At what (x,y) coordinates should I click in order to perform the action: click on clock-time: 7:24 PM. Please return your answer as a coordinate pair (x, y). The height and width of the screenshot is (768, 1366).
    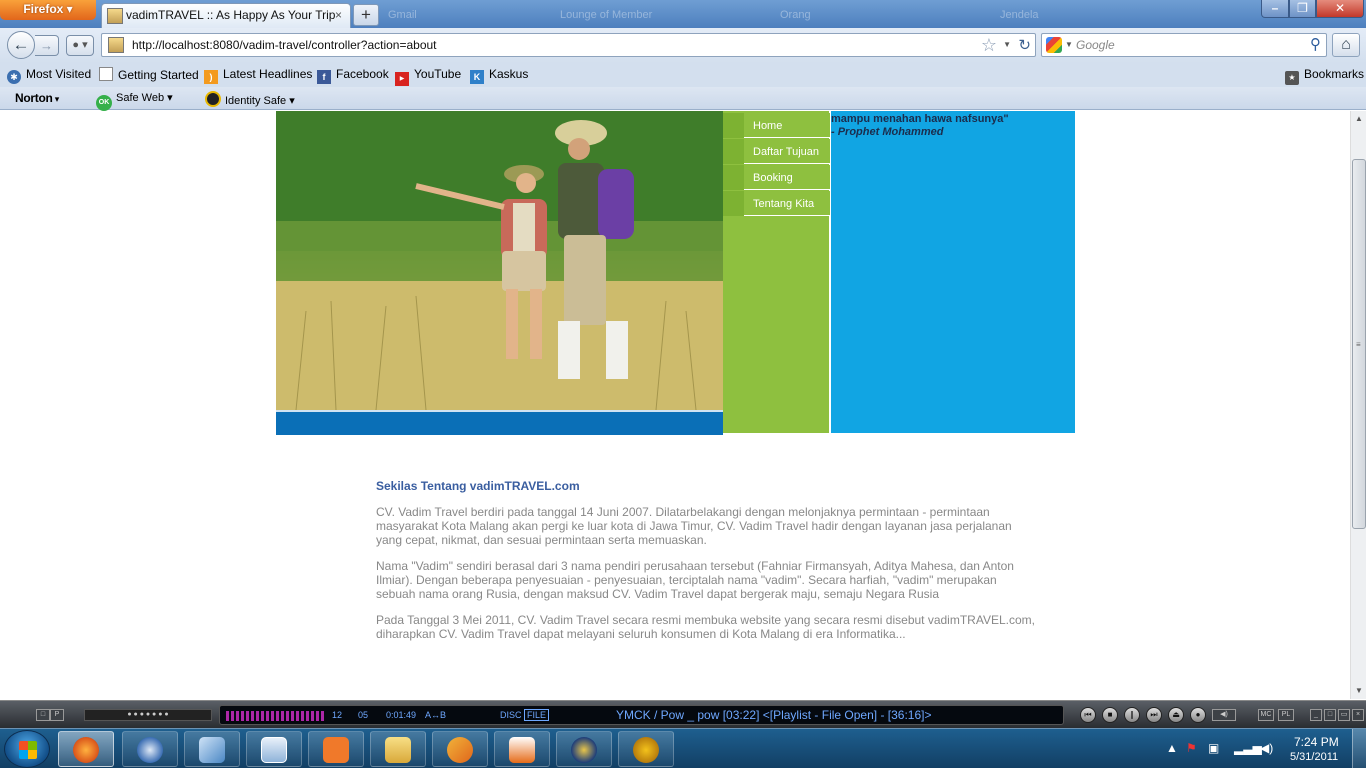
    Looking at the image, I should click on (1316, 742).